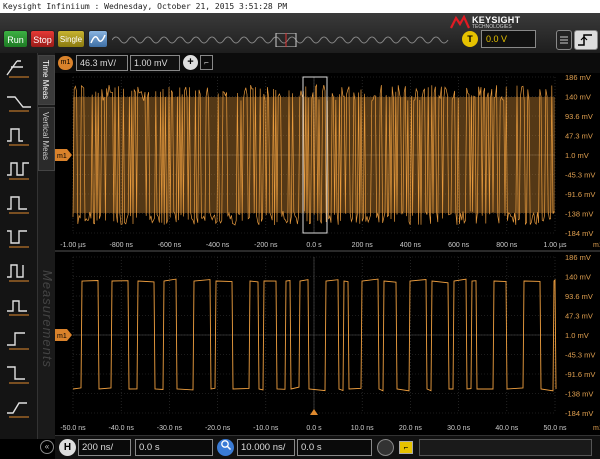  What do you see at coordinates (170, 245) in the screenshot?
I see `x-tick-label: -600 ns` at bounding box center [170, 245].